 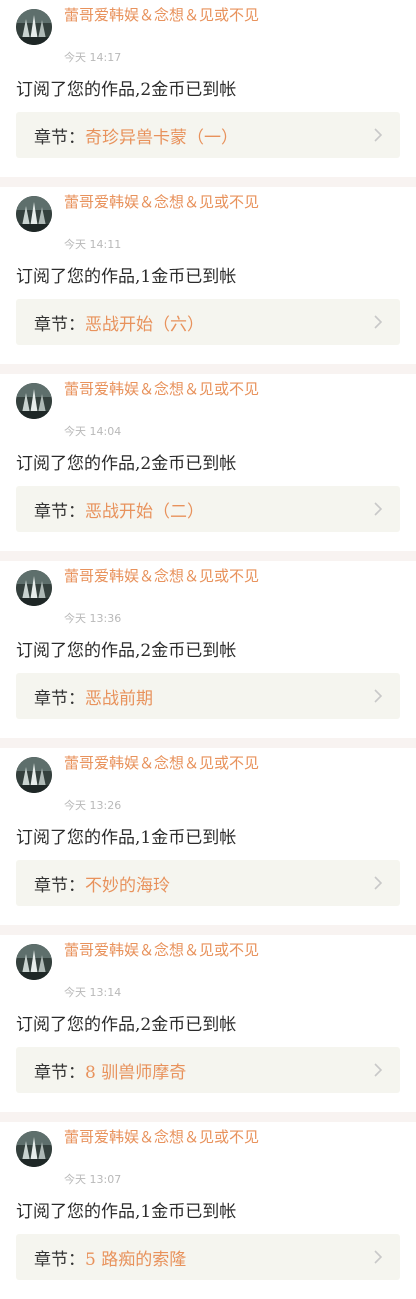 I want to click on timestamp: 今天 14:04, so click(x=93, y=431).